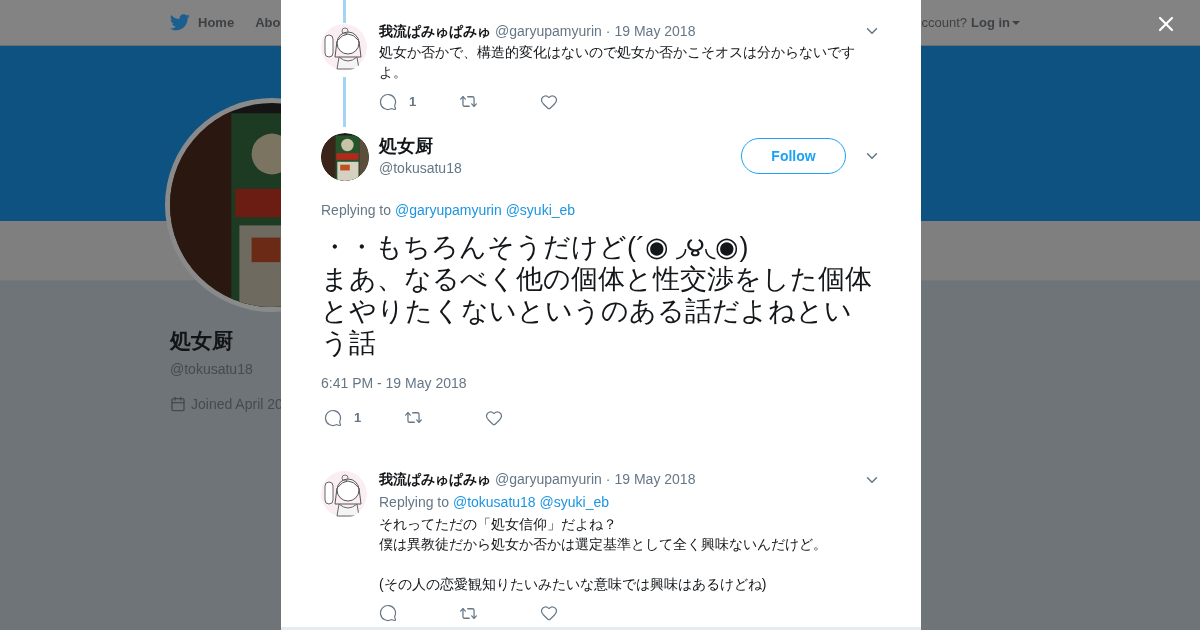 The width and height of the screenshot is (1200, 630). Describe the element at coordinates (995, 22) in the screenshot. I see `login-button: Log in` at that location.